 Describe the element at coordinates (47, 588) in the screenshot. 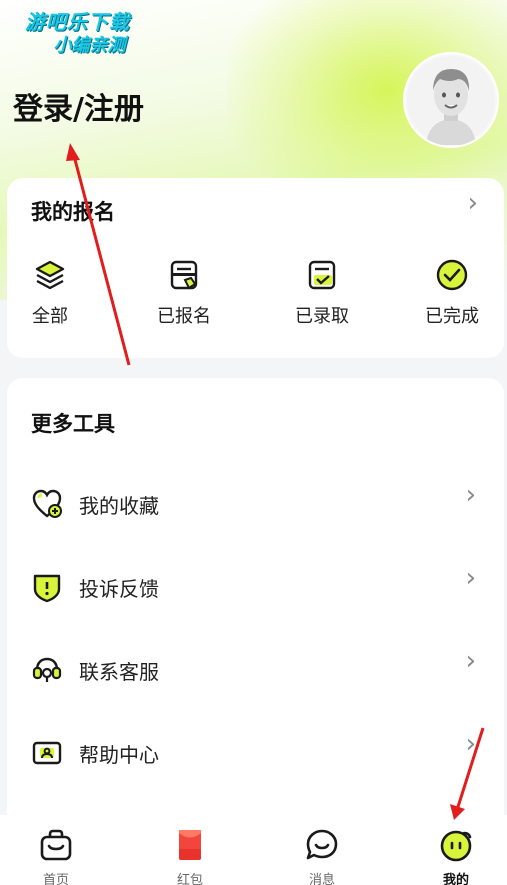

I see `shield-alert-icon` at that location.